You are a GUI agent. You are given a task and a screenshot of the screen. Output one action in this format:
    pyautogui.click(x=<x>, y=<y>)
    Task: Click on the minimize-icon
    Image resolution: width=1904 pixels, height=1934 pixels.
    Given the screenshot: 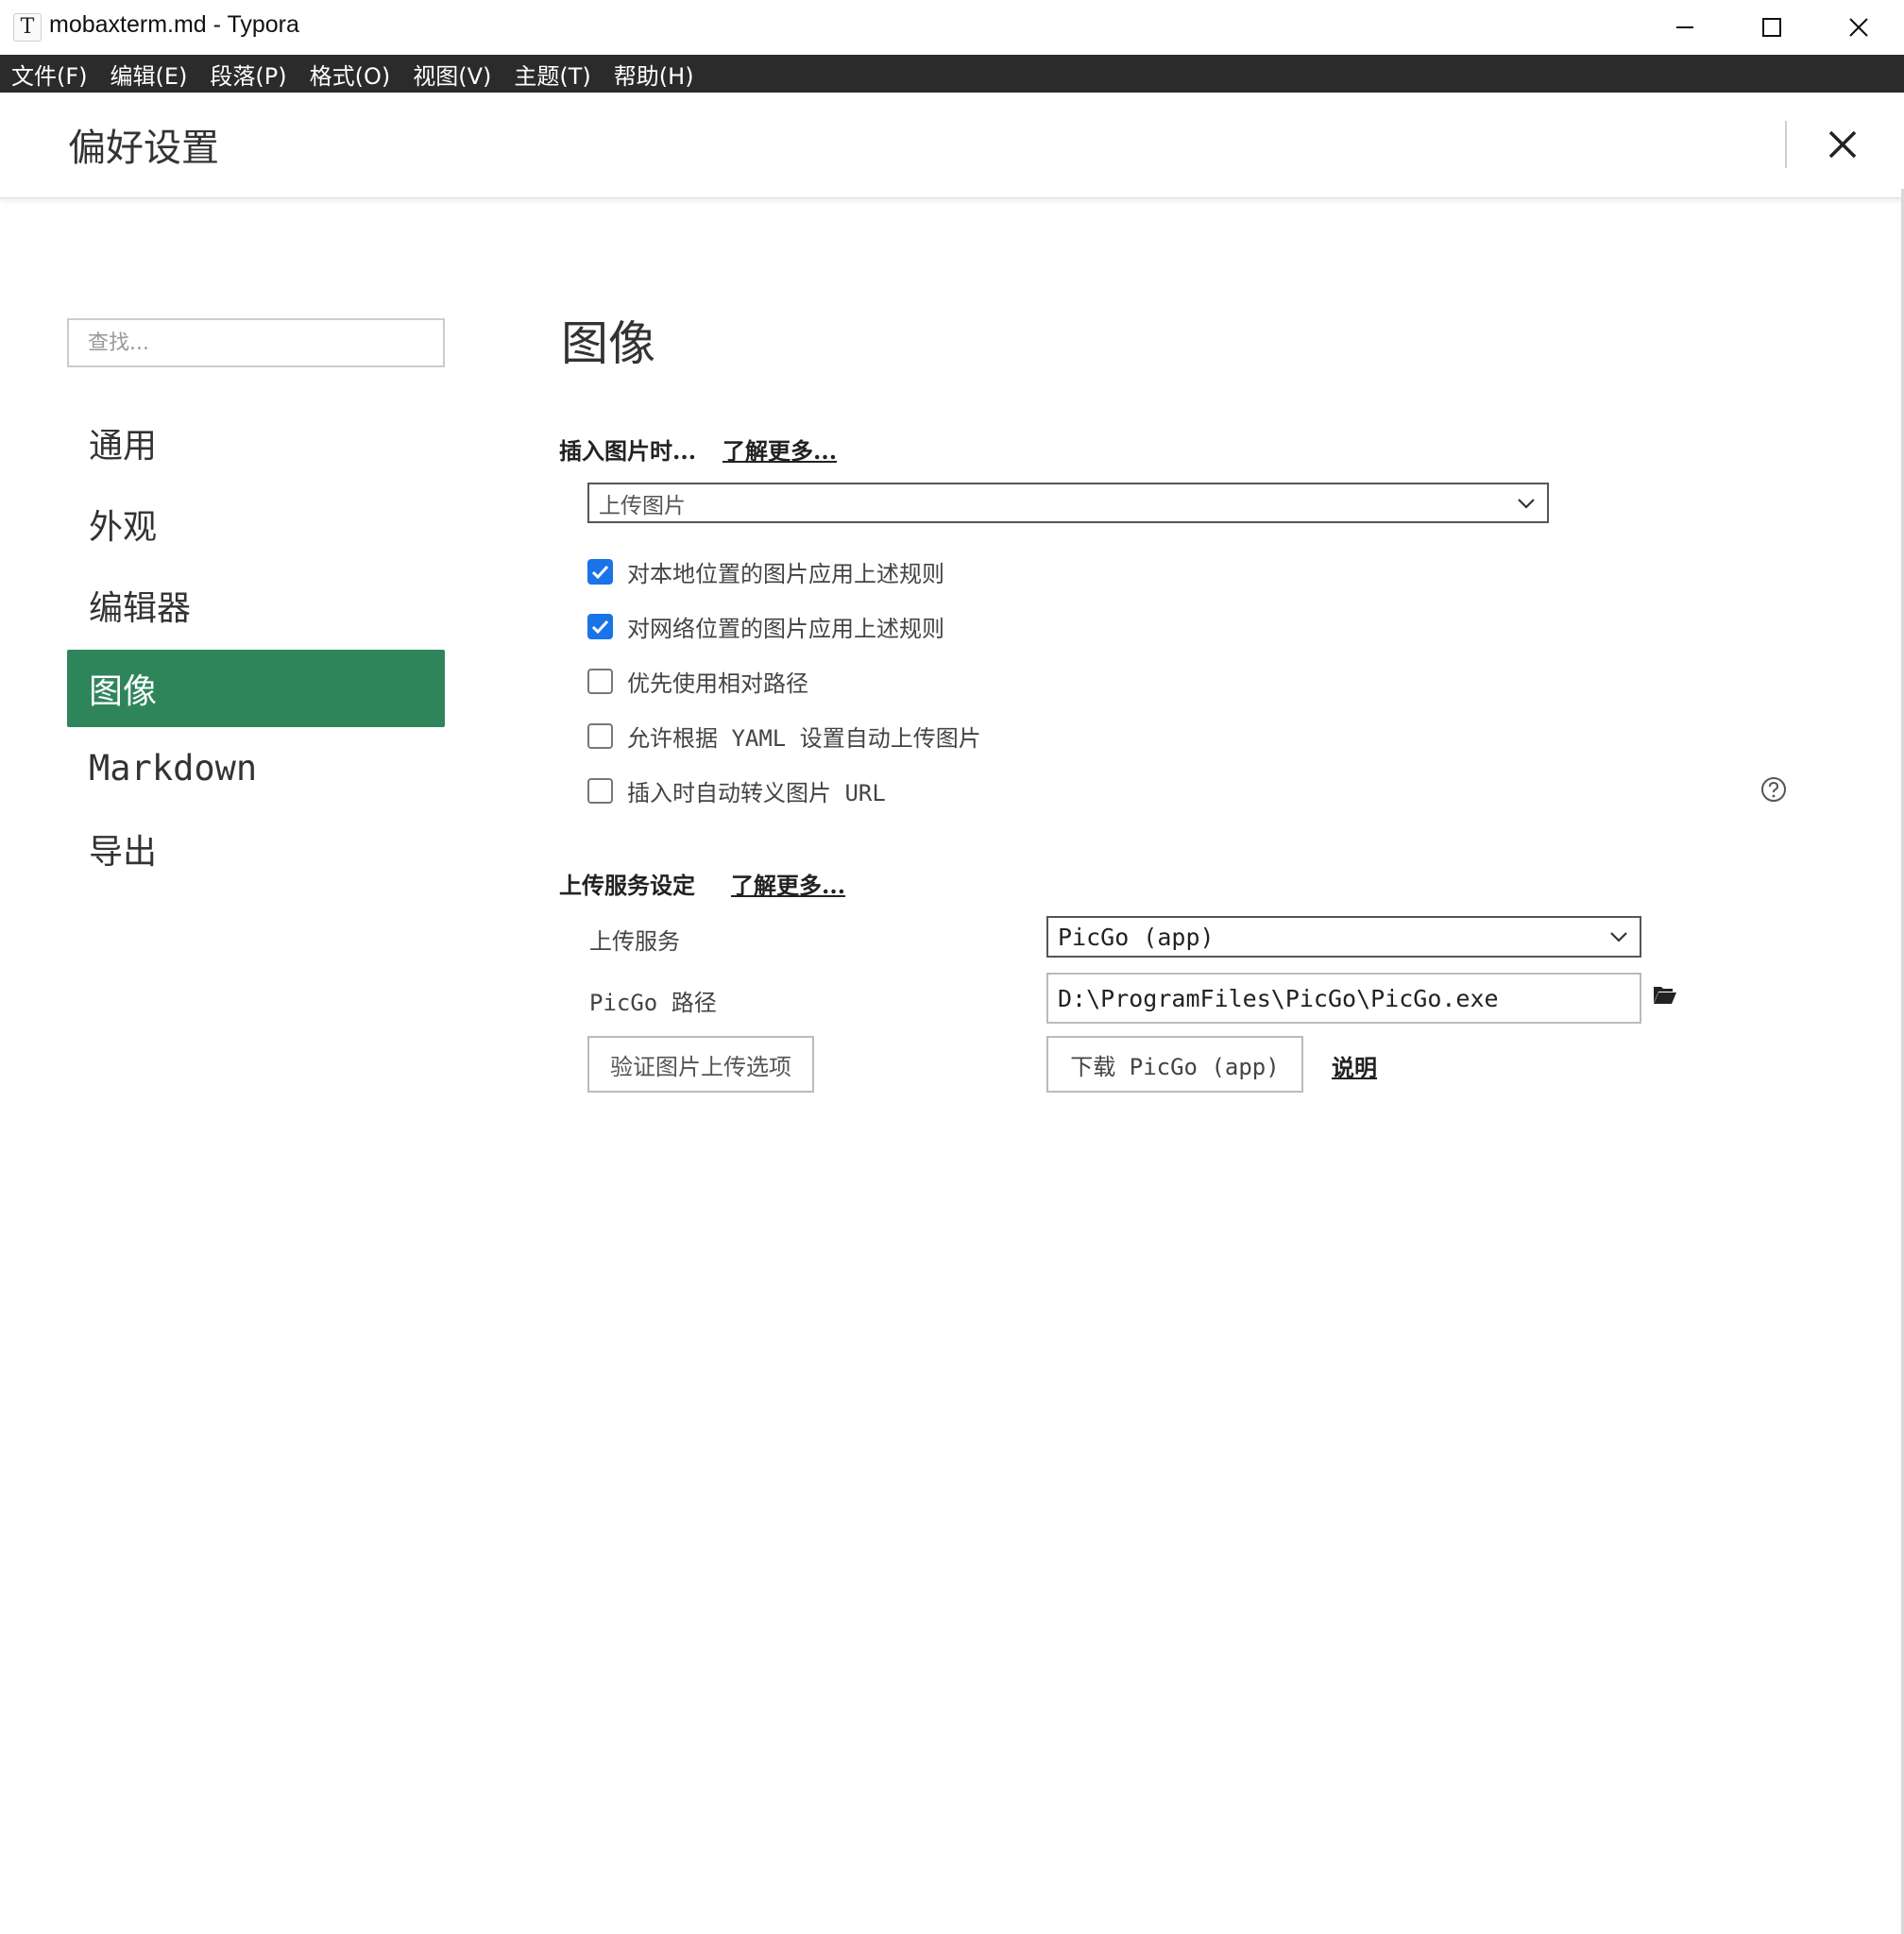 What is the action you would take?
    pyautogui.click(x=1684, y=27)
    